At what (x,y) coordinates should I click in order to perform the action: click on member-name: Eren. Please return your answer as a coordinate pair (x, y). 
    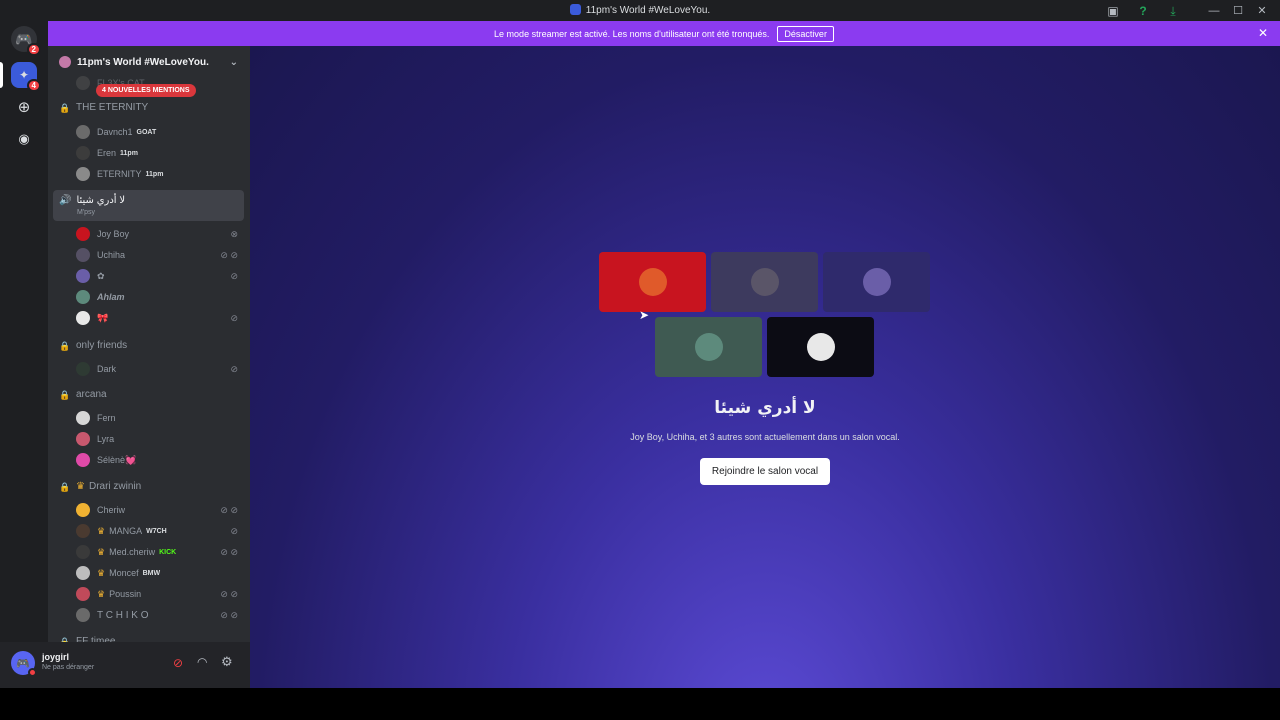
    Looking at the image, I should click on (107, 153).